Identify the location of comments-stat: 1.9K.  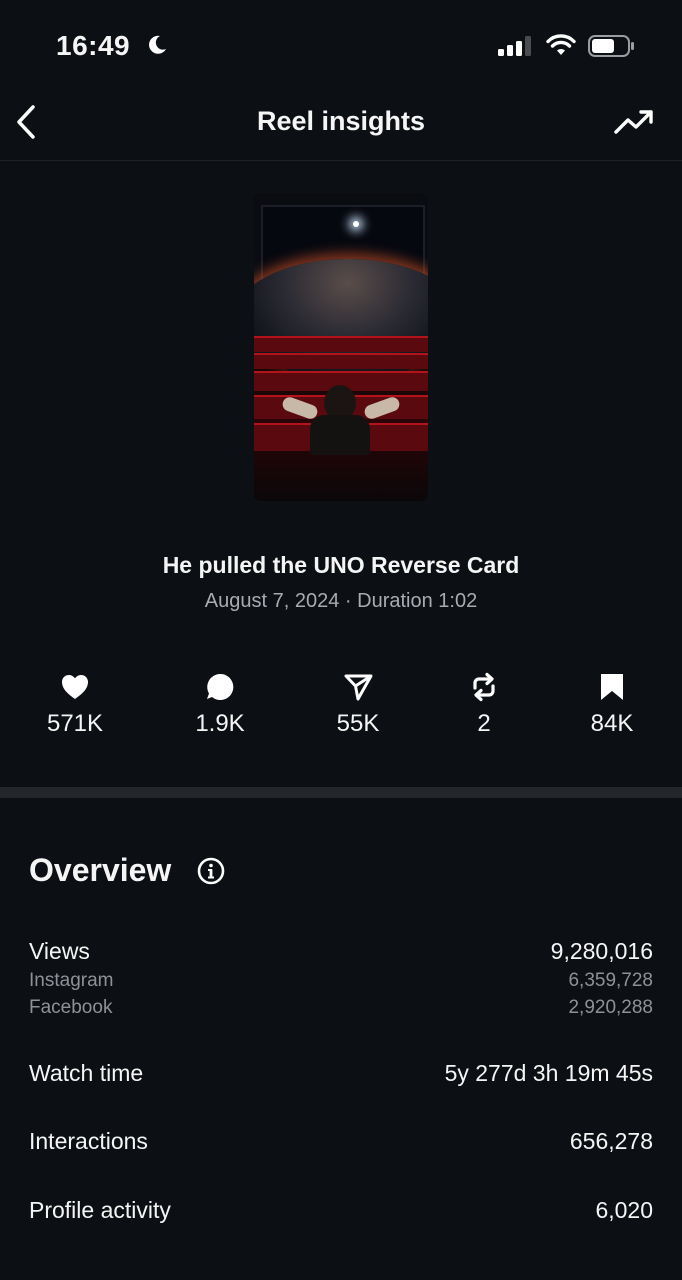
(220, 704).